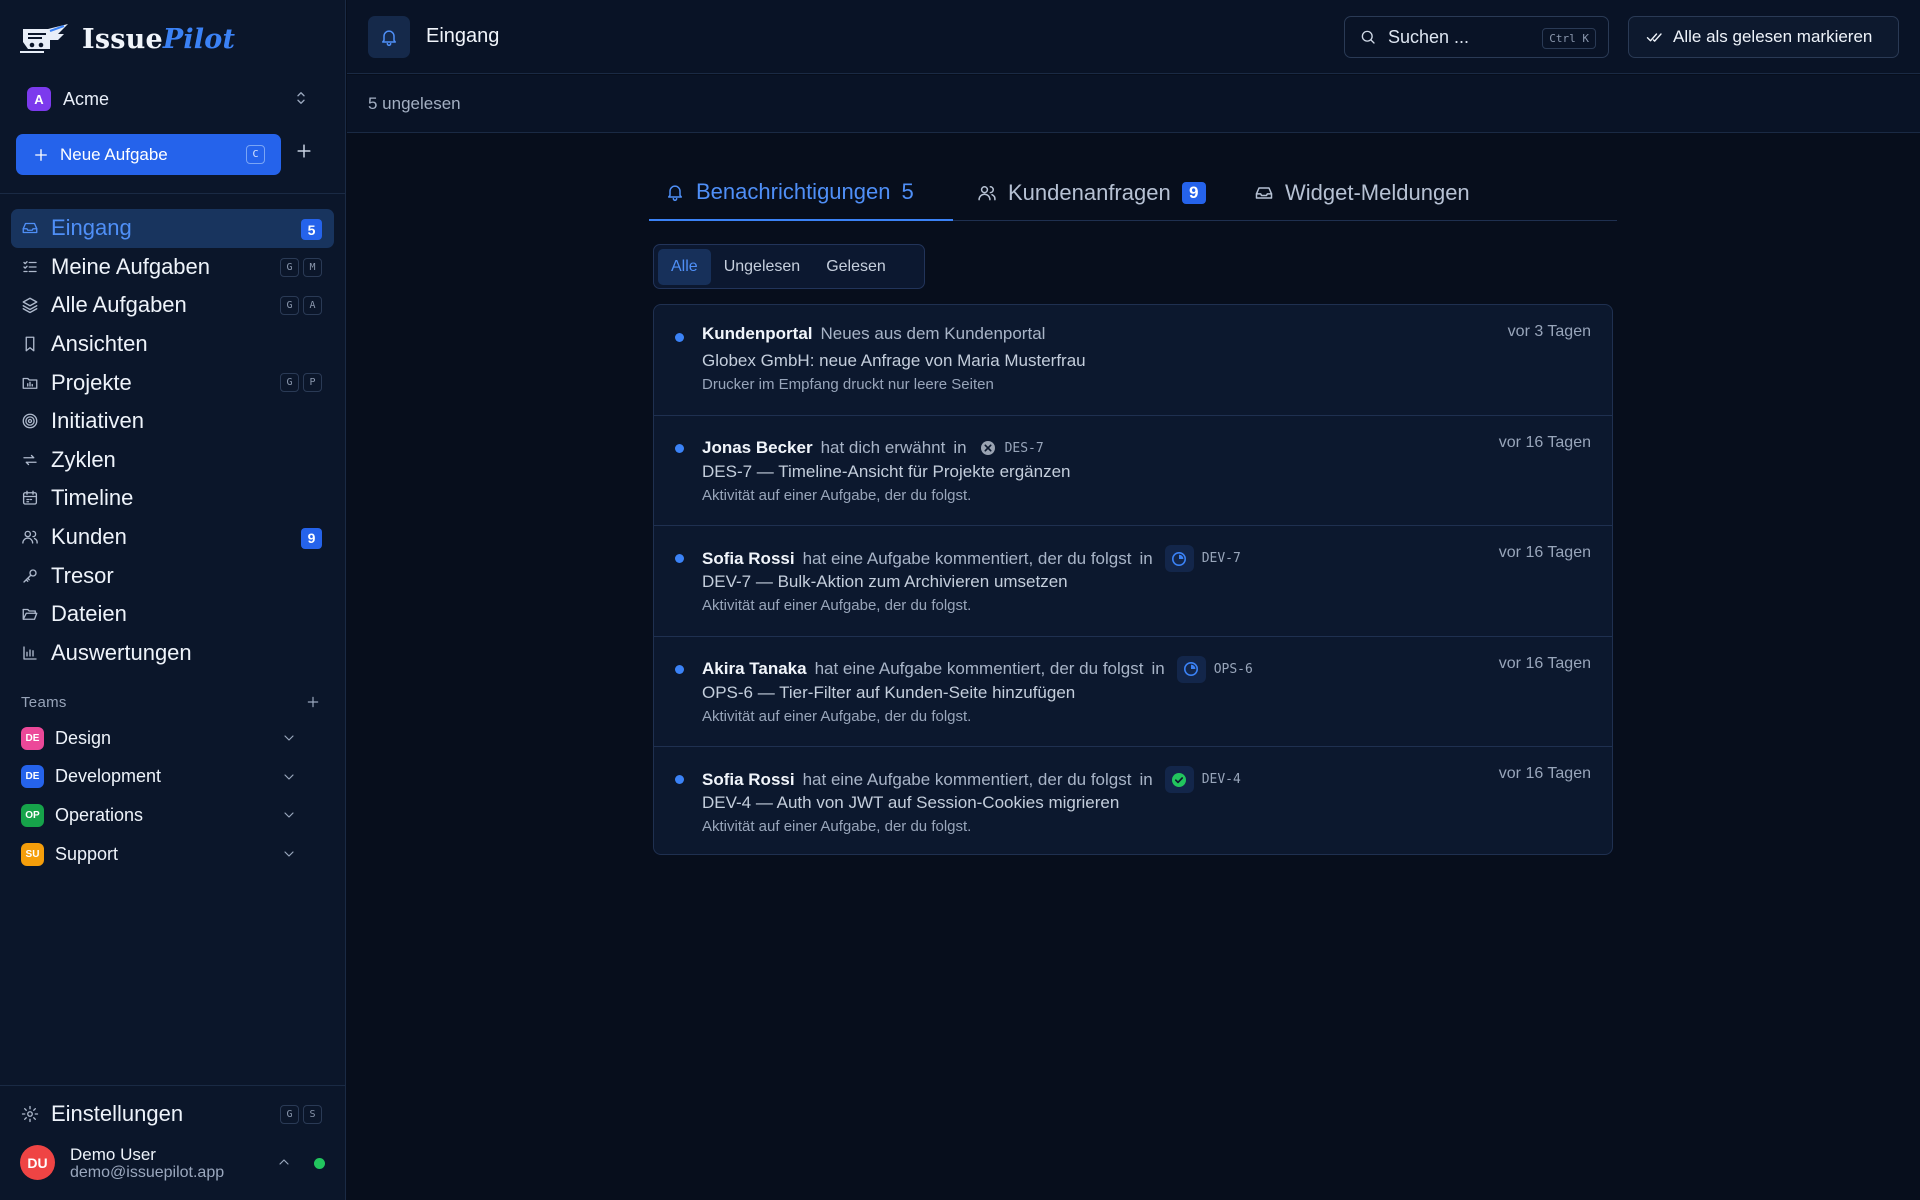 The width and height of the screenshot is (1920, 1200). I want to click on issue-reference: DEV-4, so click(1202, 779).